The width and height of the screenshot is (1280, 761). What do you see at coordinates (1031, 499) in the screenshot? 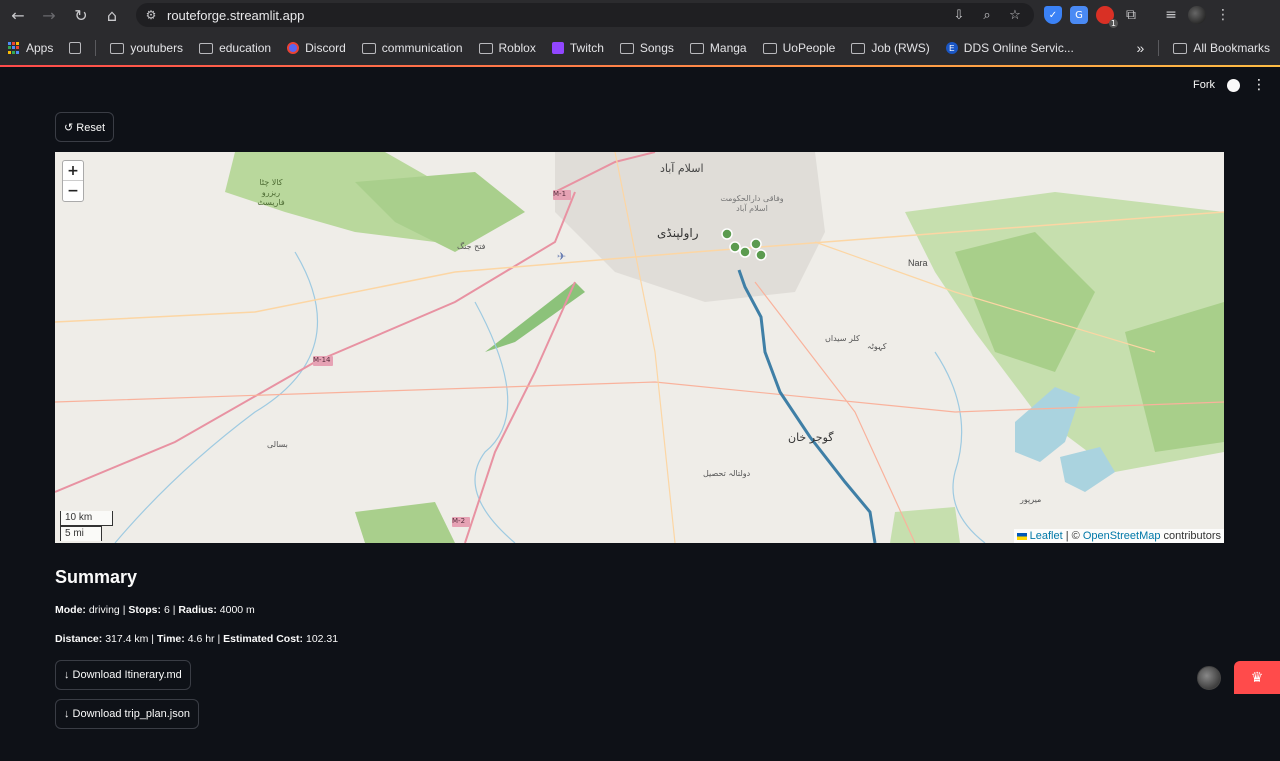
I see `mirpur-label: میرپور` at bounding box center [1031, 499].